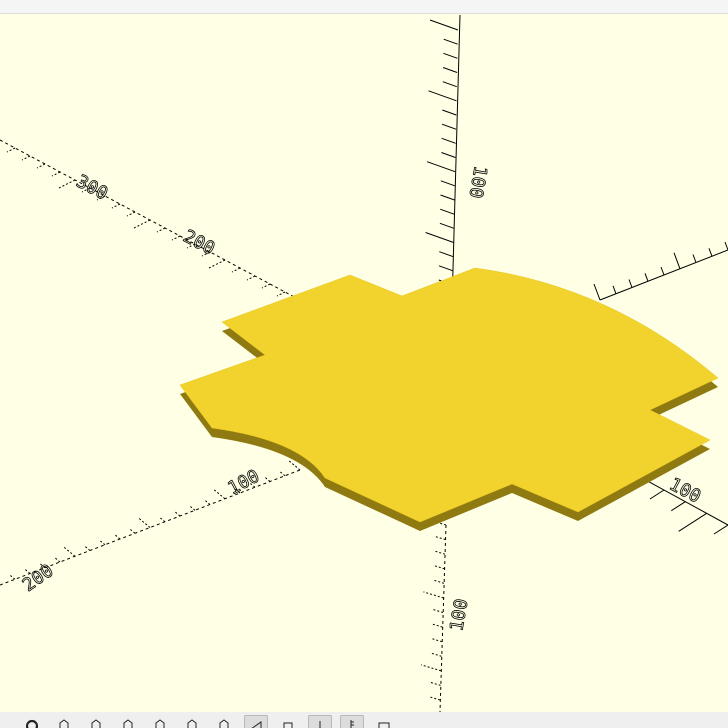  I want to click on scale-button, so click(352, 721).